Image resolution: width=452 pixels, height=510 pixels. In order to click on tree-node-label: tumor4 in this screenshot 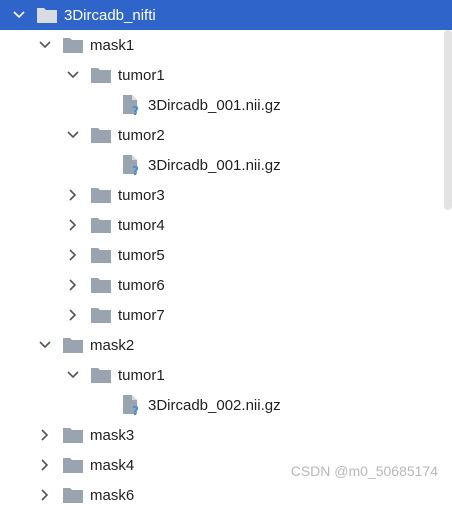, I will do `click(141, 225)`.